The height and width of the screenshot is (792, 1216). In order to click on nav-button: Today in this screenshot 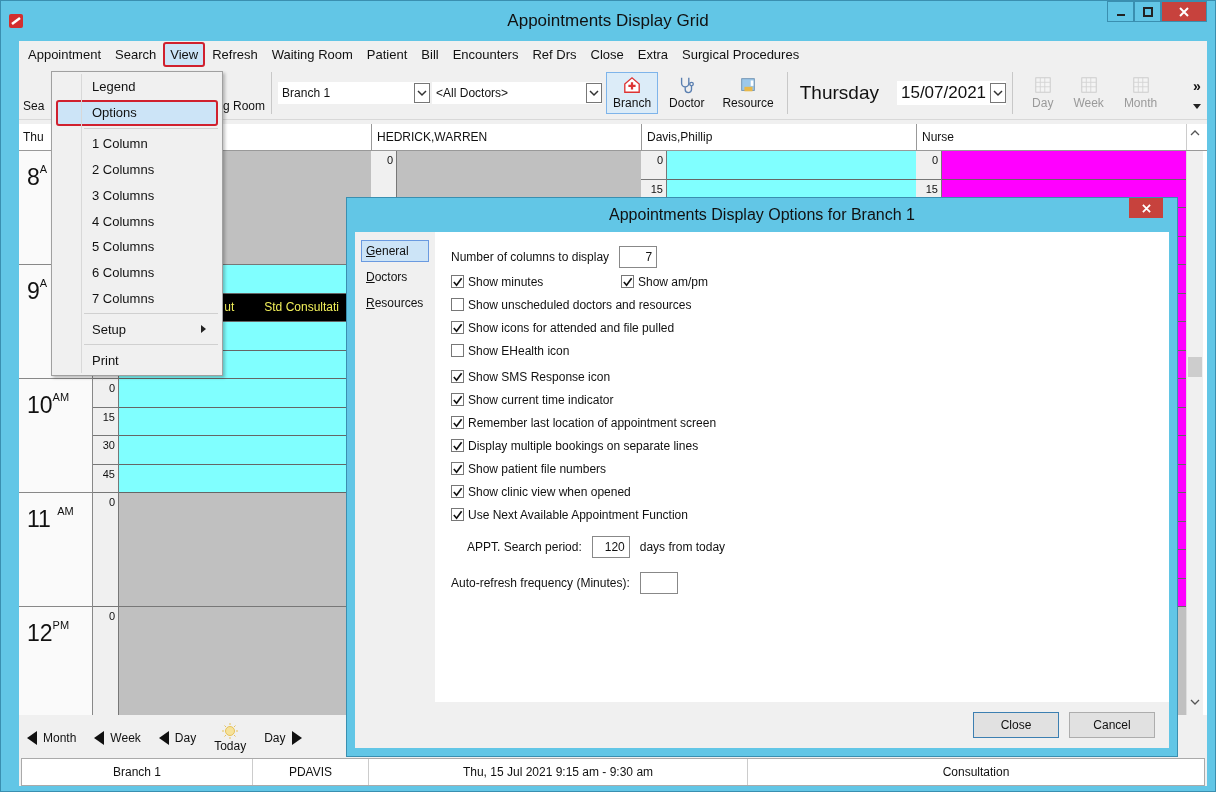, I will do `click(230, 738)`.